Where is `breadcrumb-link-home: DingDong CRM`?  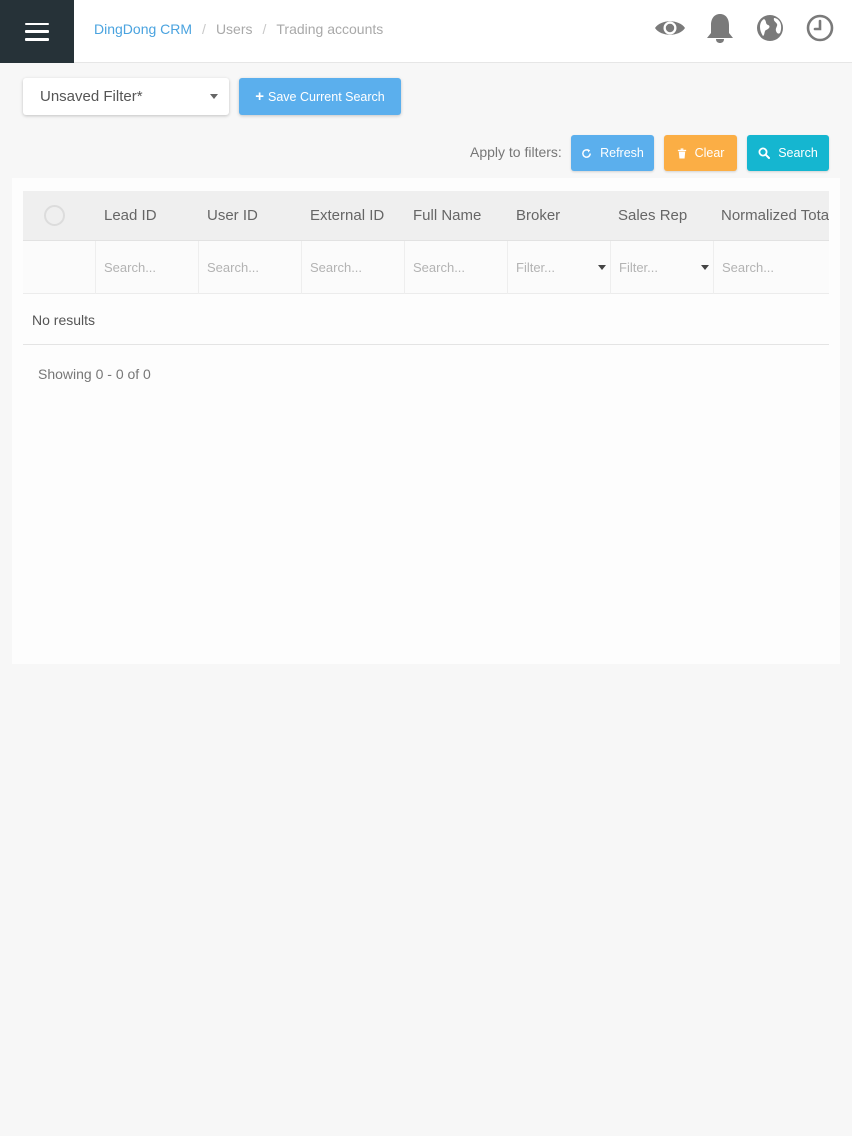
breadcrumb-link-home: DingDong CRM is located at coordinates (143, 29).